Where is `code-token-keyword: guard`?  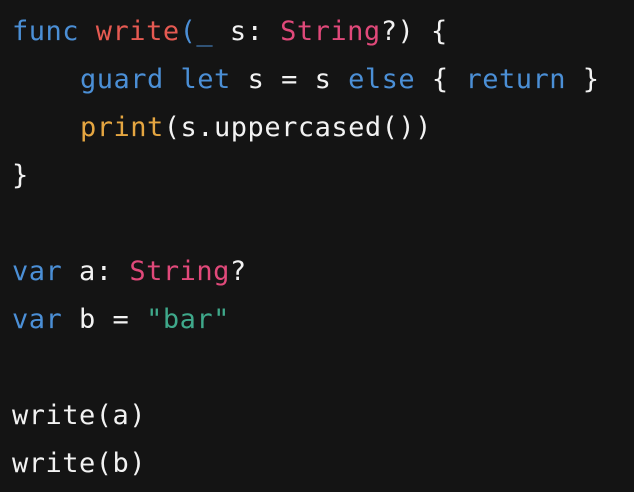
code-token-keyword: guard is located at coordinates (122, 79).